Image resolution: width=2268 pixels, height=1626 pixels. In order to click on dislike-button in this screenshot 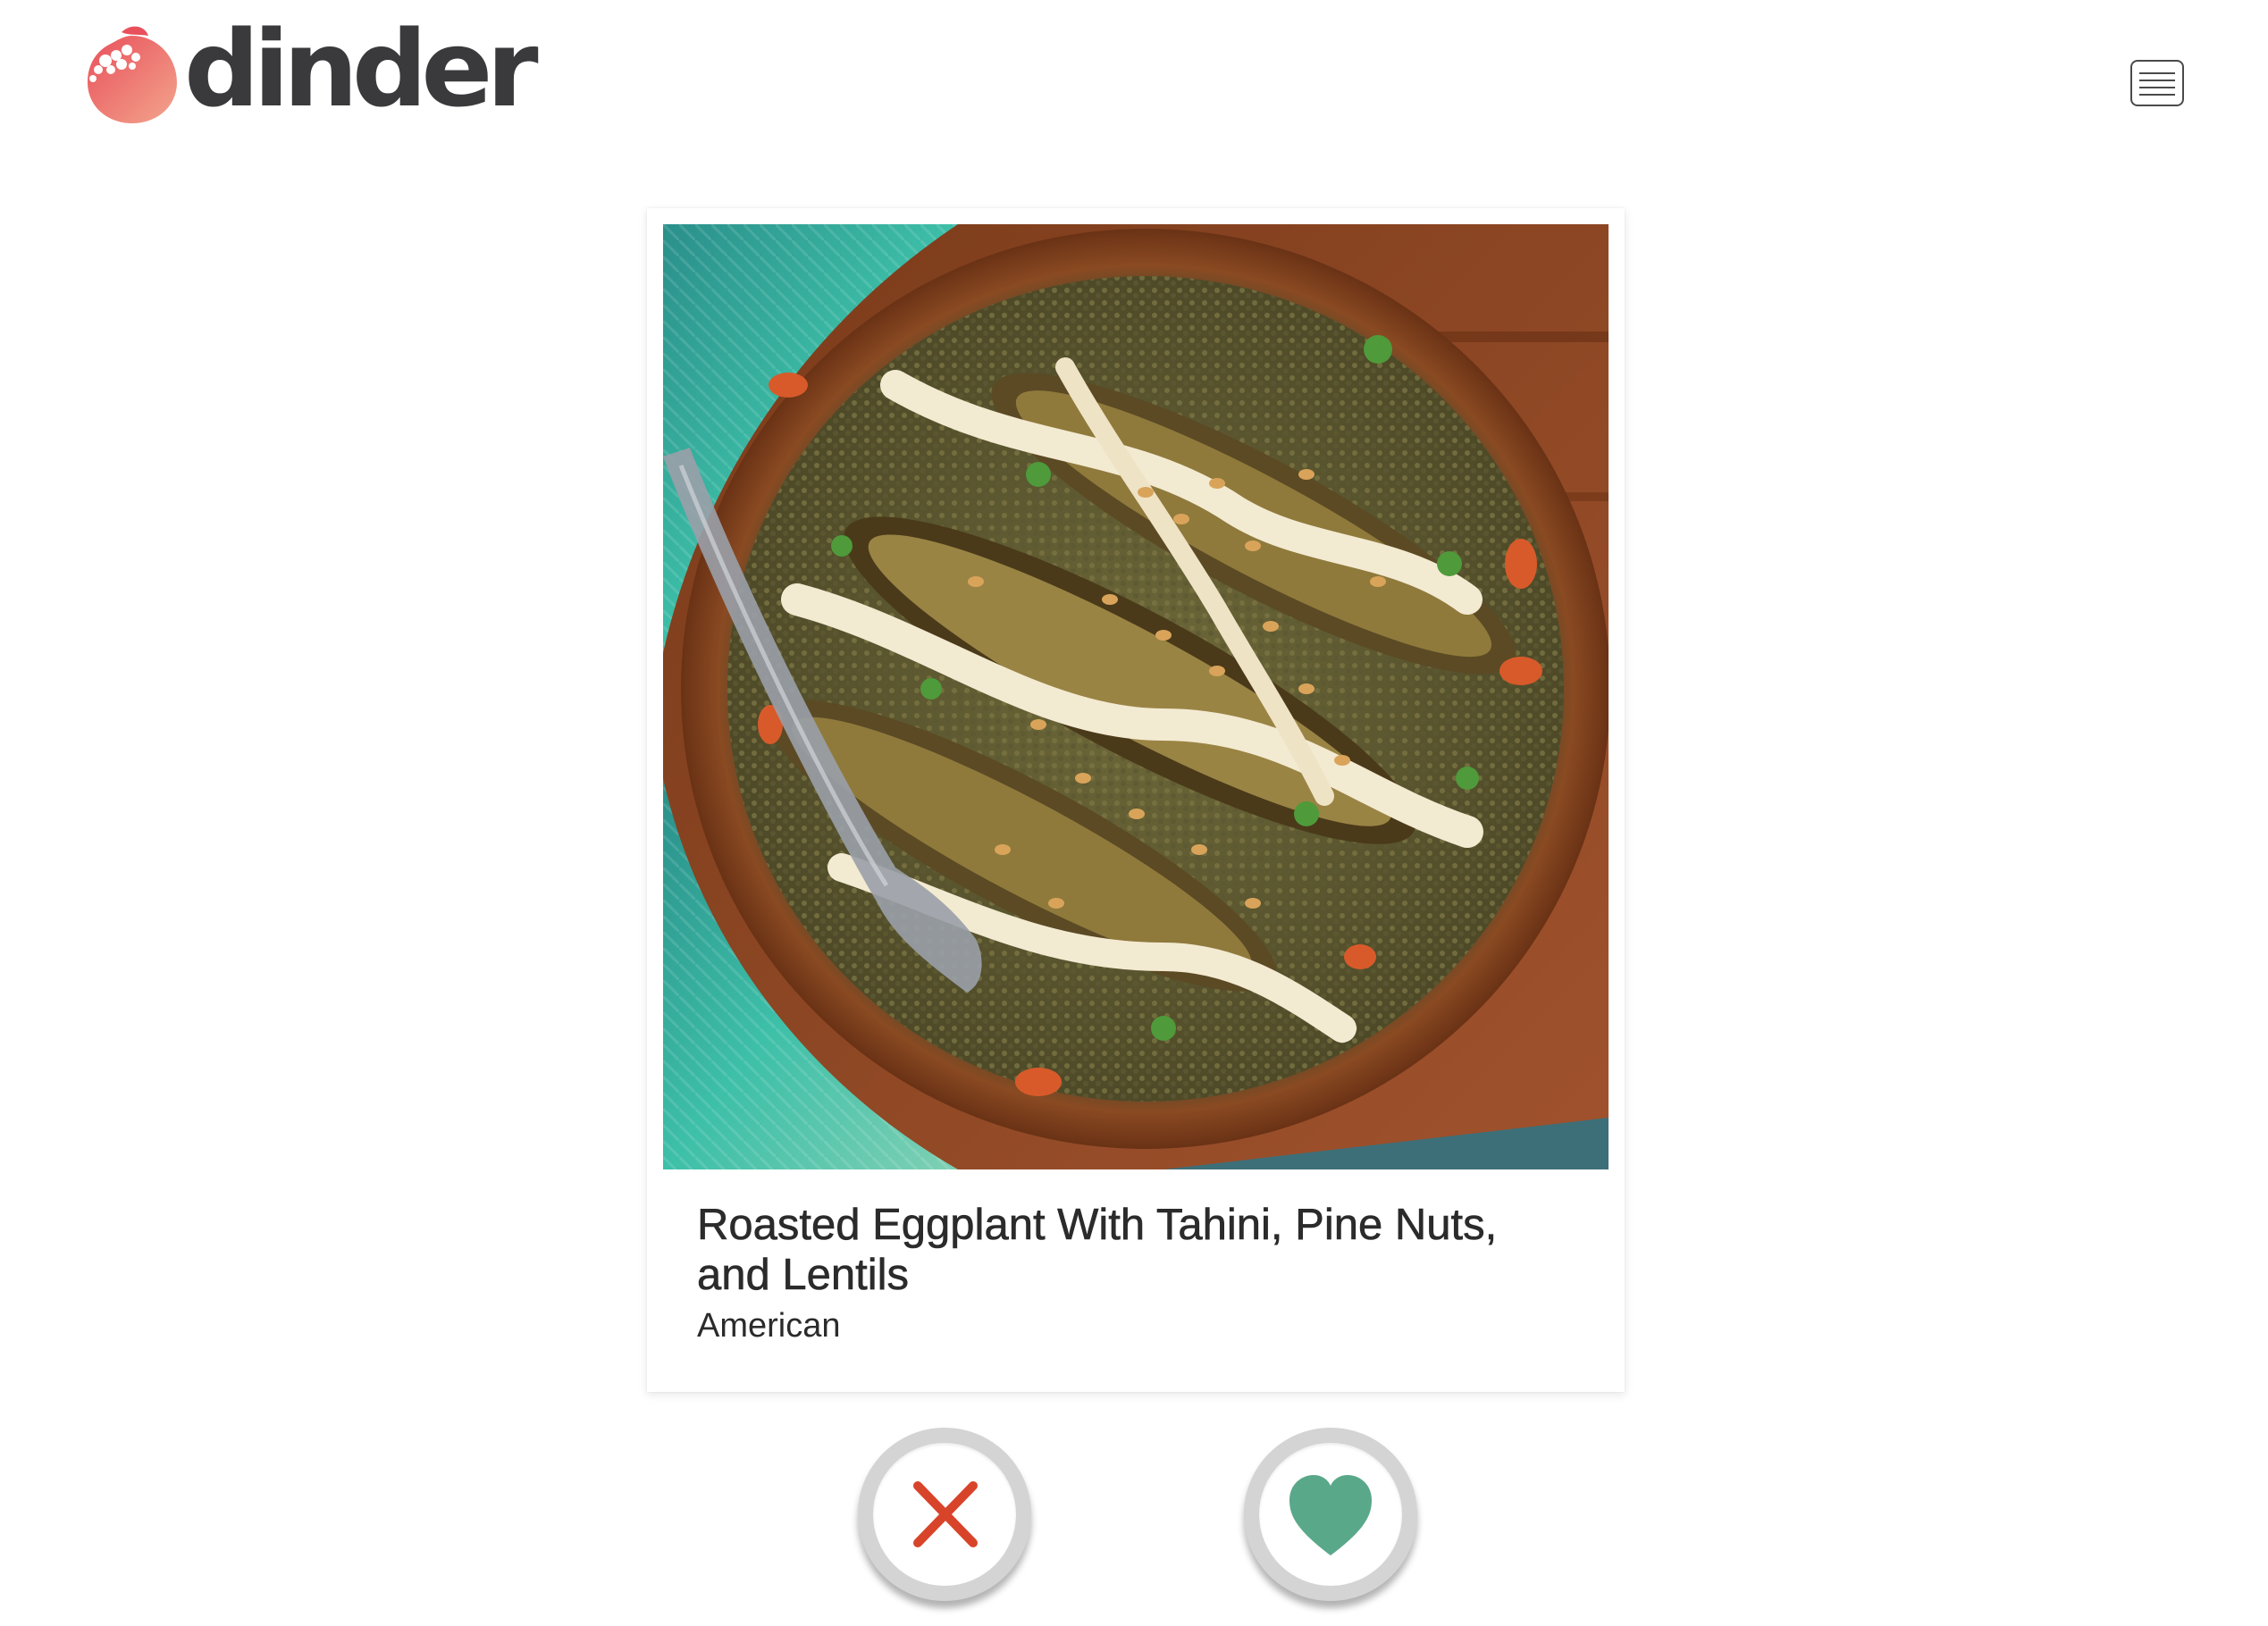, I will do `click(944, 1514)`.